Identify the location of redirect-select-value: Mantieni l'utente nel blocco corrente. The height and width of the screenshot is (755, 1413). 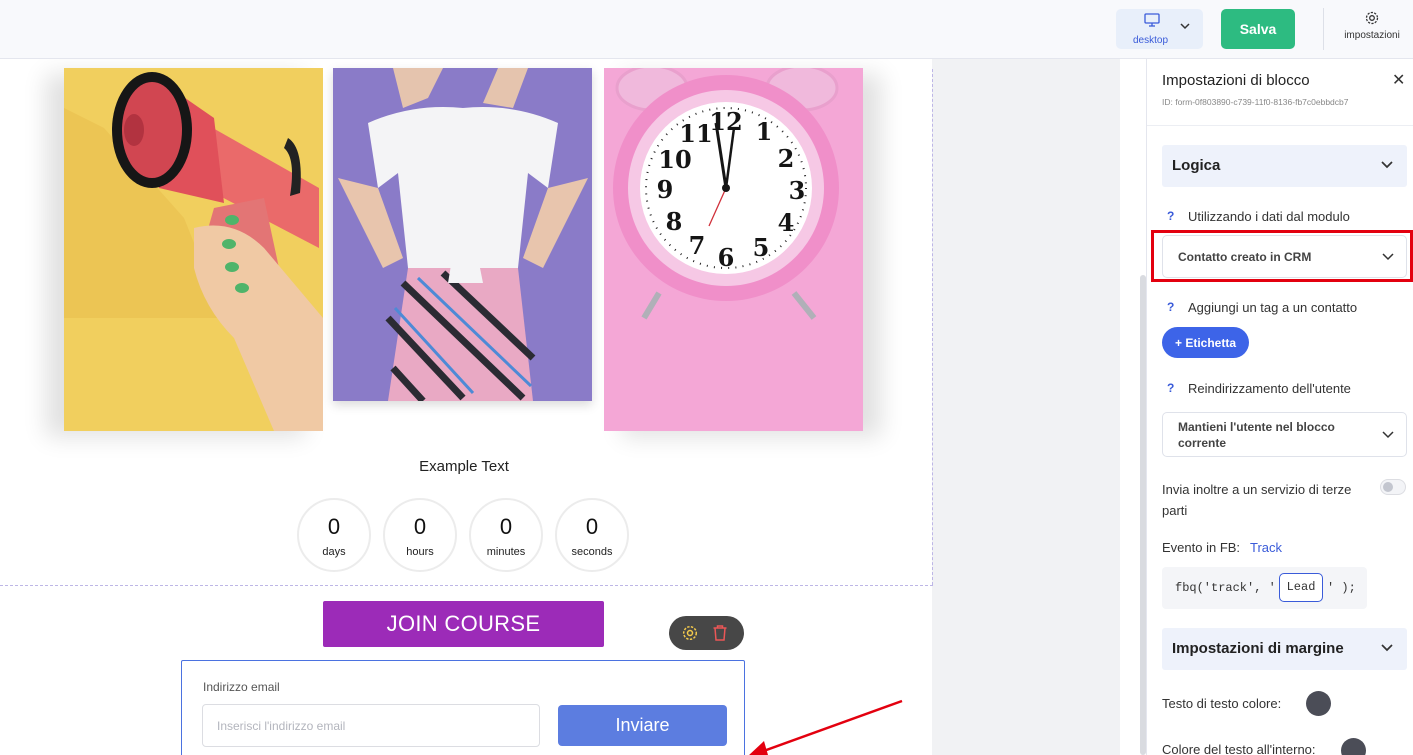
(1256, 435).